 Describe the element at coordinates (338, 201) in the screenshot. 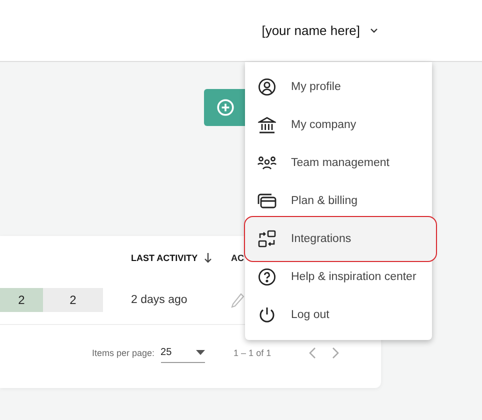

I see `menu-item: Plan & billing` at that location.